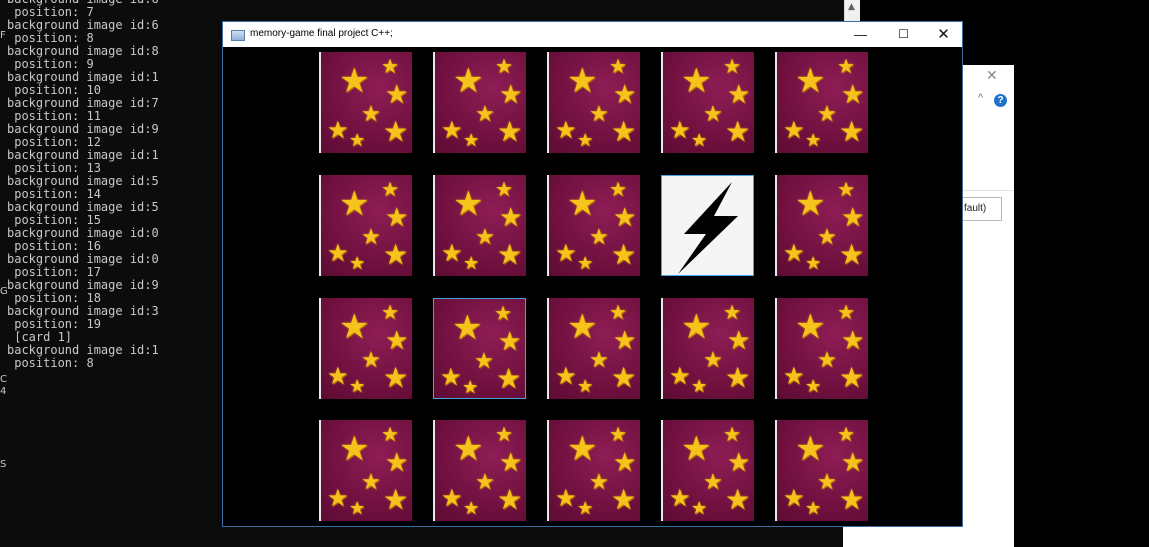 This screenshot has height=547, width=1149. What do you see at coordinates (980, 98) in the screenshot?
I see `collapse-caret-icon: ^` at bounding box center [980, 98].